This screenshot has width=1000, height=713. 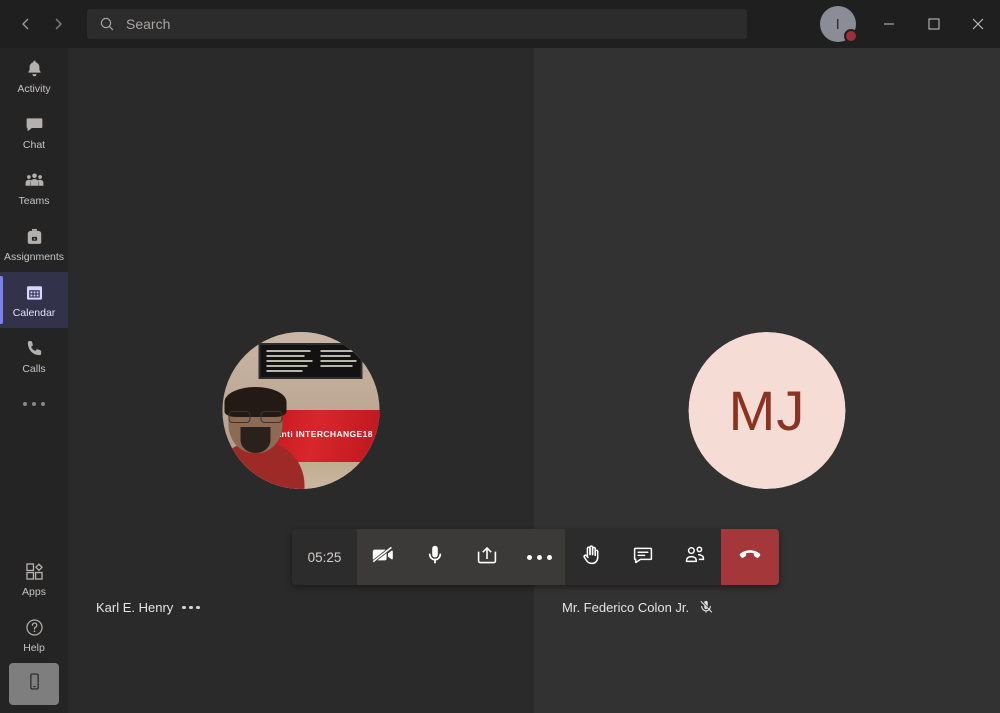 I want to click on participant-name-bar: Karl E. Henry, so click(x=148, y=607).